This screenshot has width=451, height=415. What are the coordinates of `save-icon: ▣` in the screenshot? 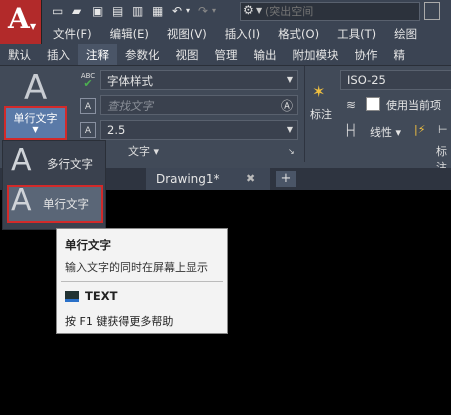 It's located at (97, 11).